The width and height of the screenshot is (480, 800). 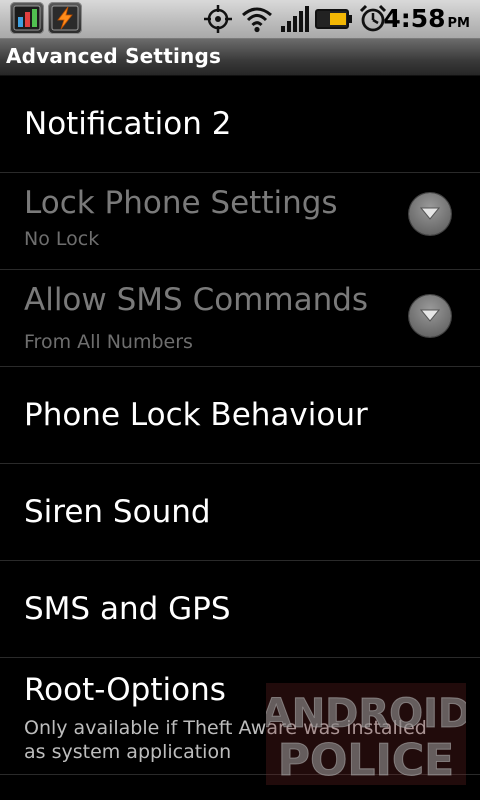 I want to click on setting-siren-sound: Siren Sound, so click(x=240, y=512).